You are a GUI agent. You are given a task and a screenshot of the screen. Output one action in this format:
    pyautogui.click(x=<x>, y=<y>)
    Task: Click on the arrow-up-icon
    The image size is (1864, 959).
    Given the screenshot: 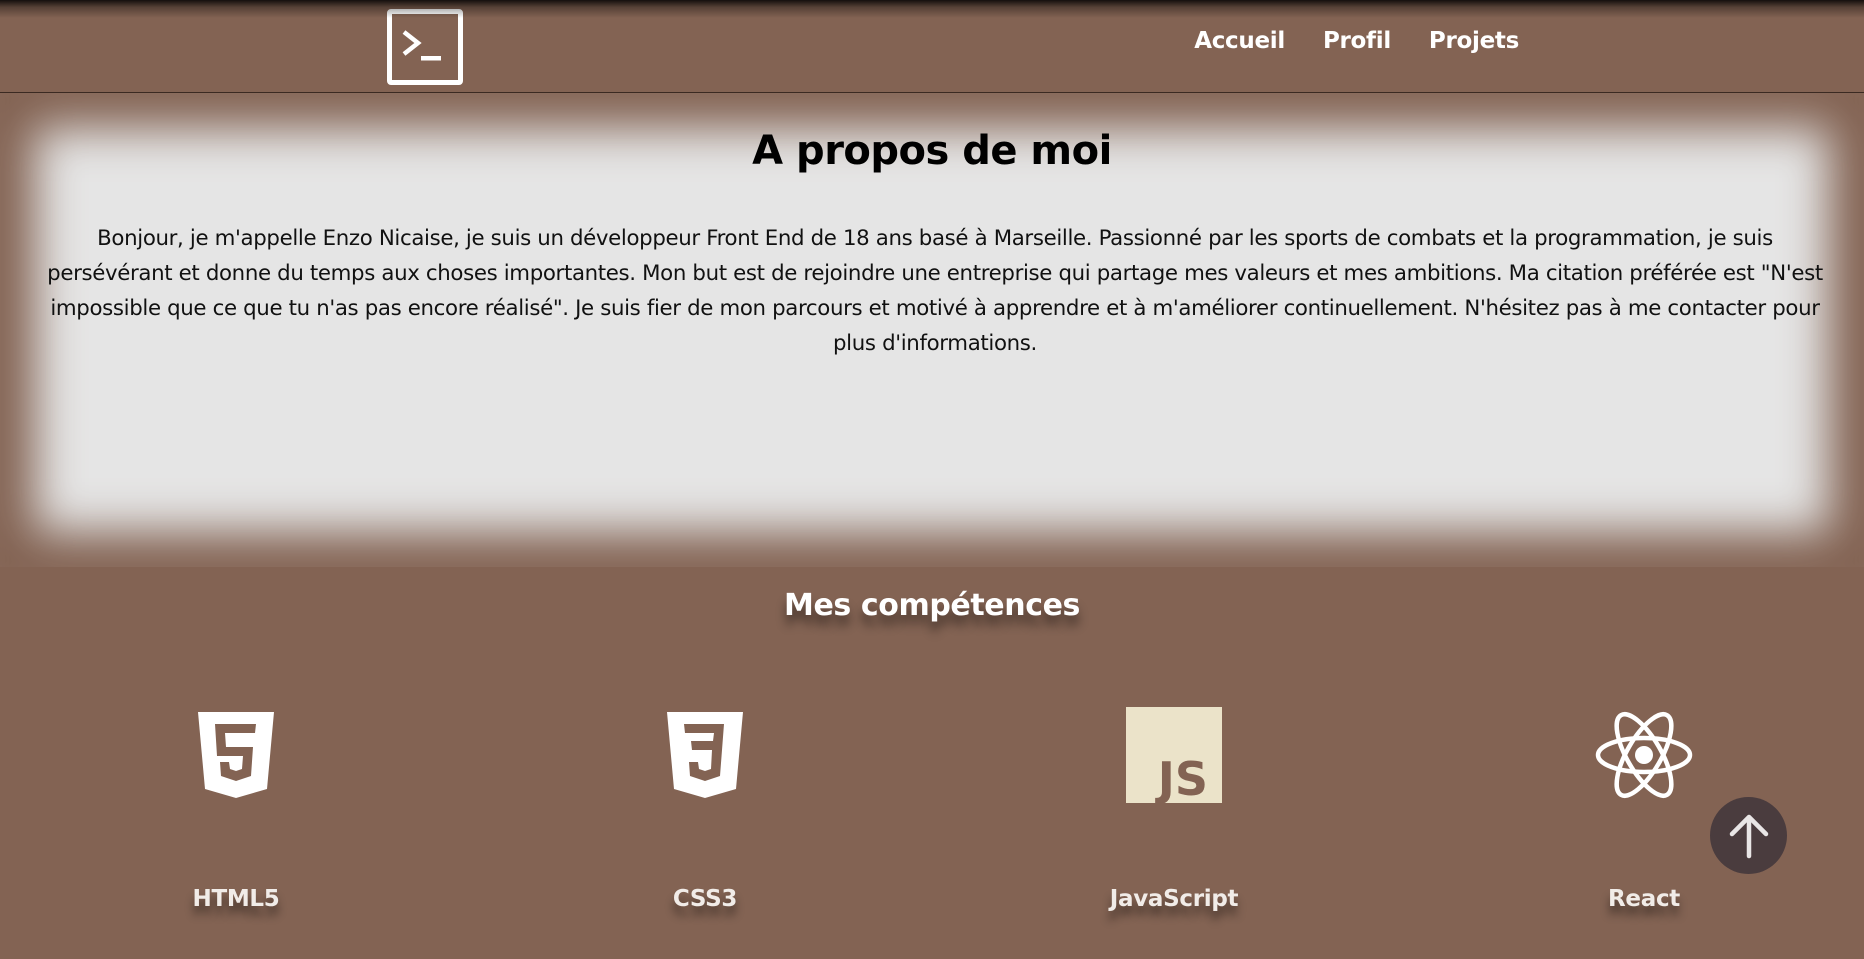 What is the action you would take?
    pyautogui.click(x=1748, y=836)
    